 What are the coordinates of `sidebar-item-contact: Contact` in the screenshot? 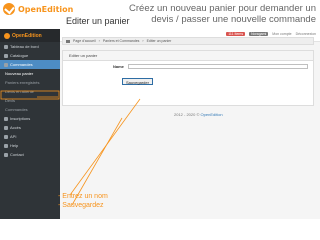 It's located at (30, 154).